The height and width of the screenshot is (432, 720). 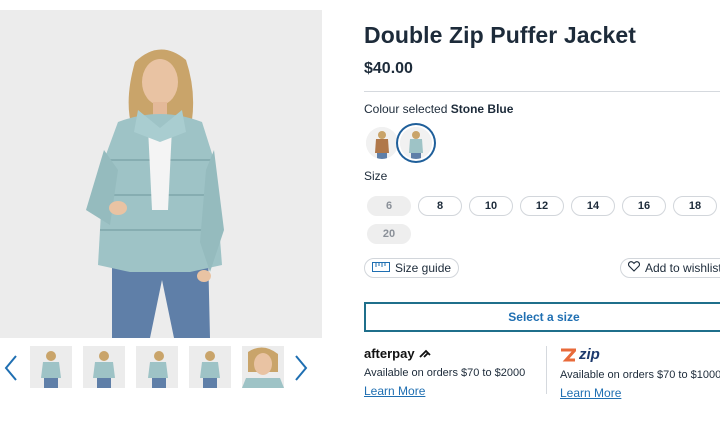 I want to click on size-12: 12, so click(x=542, y=206).